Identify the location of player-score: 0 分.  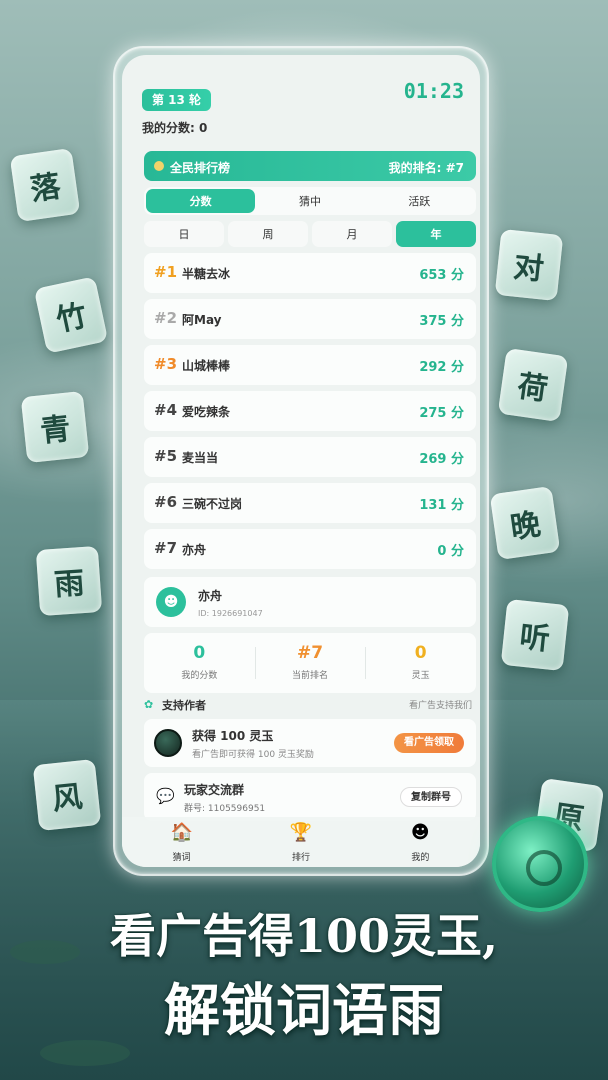
(450, 551).